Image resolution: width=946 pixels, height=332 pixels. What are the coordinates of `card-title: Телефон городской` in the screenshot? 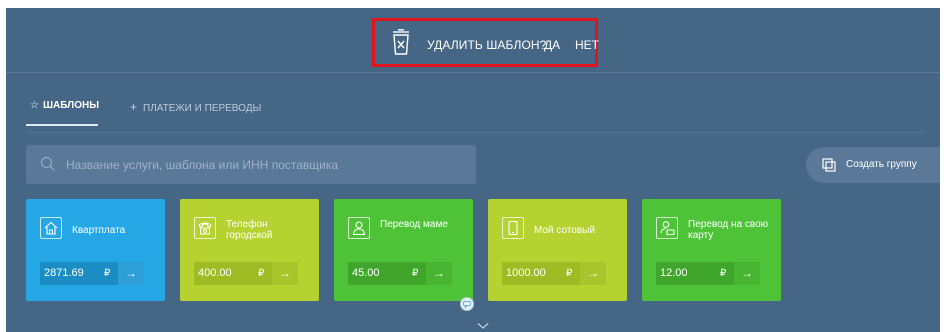 It's located at (249, 230).